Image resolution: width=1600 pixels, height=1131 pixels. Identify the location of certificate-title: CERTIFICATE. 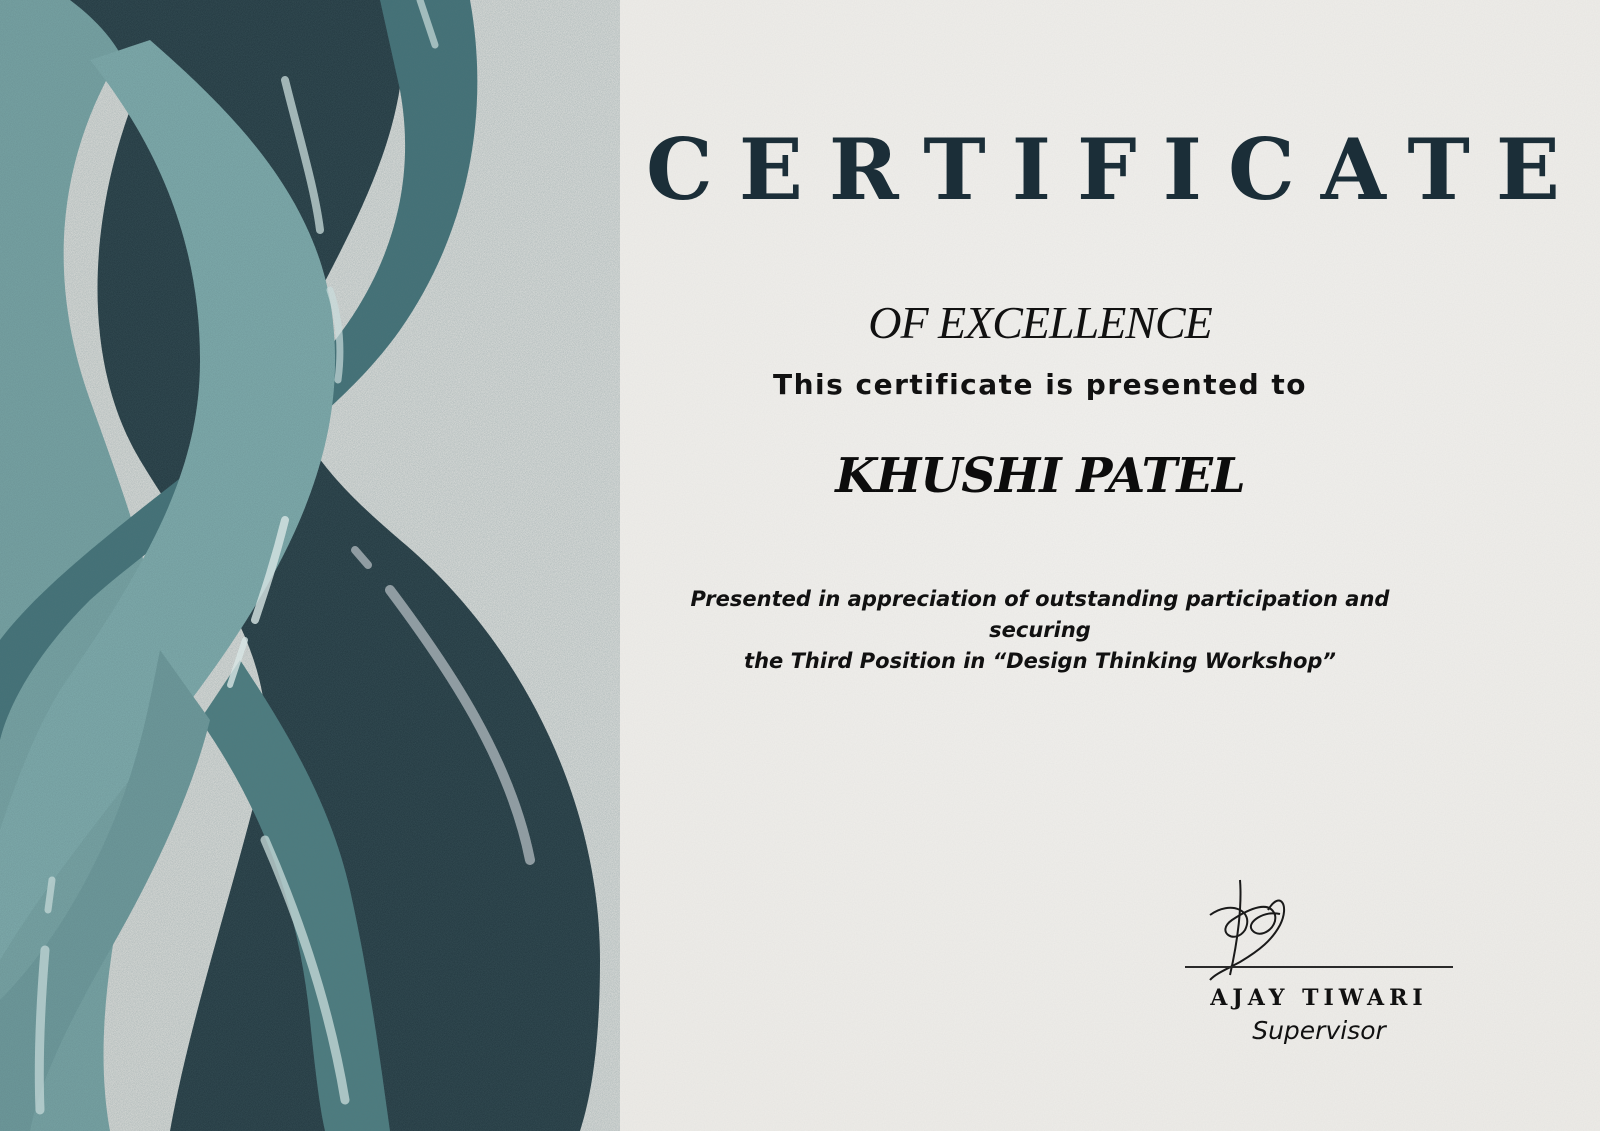
(1116, 169).